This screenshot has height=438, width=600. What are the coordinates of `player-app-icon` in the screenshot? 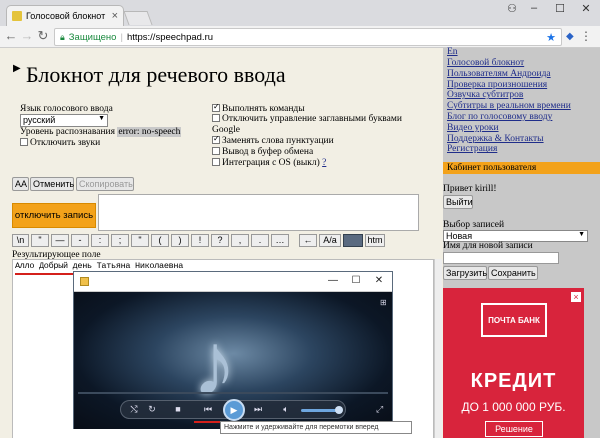 It's located at (84, 281).